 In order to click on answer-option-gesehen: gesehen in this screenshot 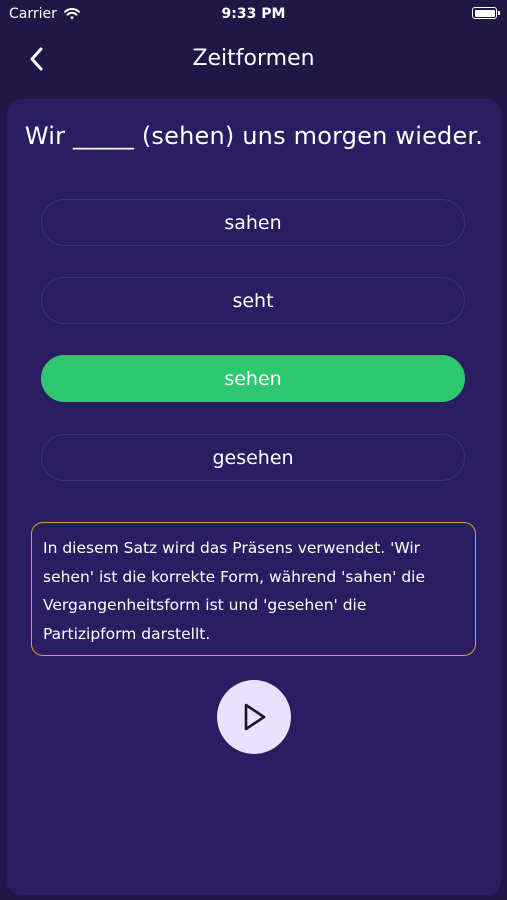, I will do `click(253, 457)`.